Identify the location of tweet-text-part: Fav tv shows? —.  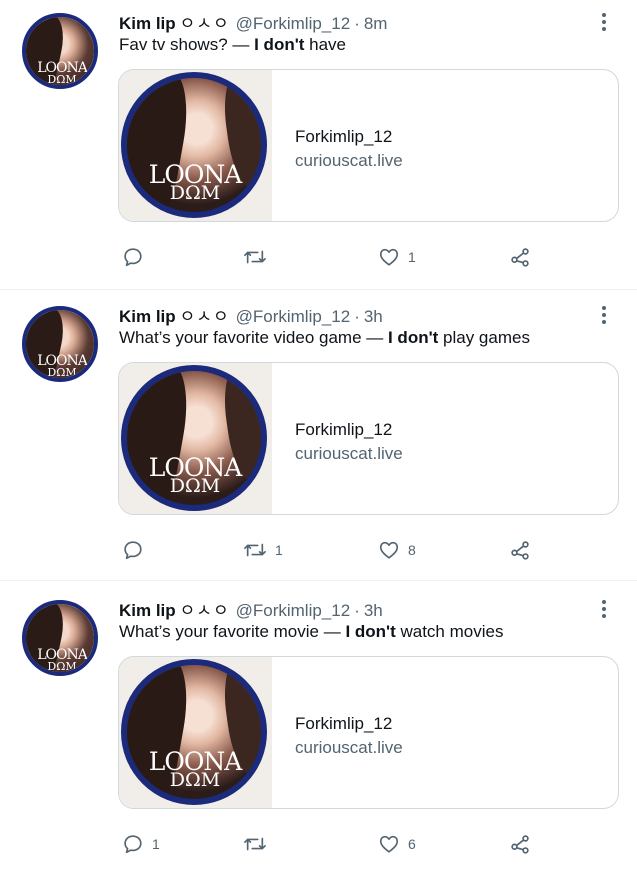
(187, 44).